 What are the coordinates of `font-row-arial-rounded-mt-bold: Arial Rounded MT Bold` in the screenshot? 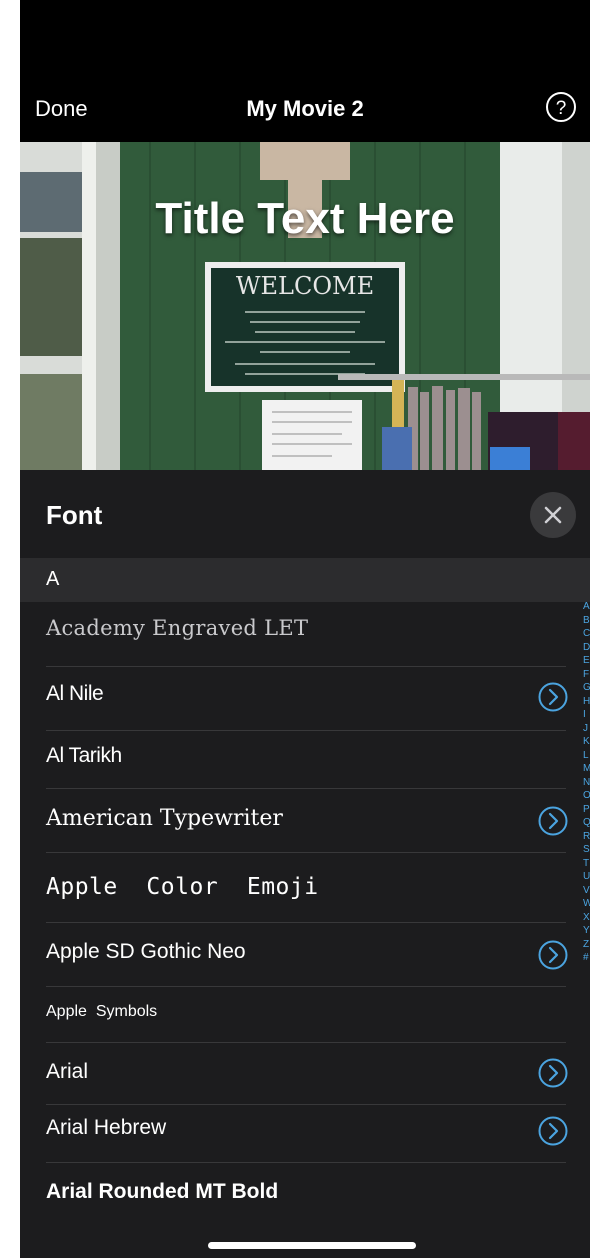 It's located at (306, 1192).